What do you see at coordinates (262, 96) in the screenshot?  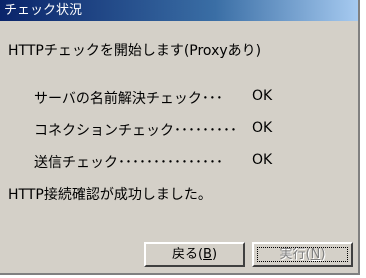 I see `check-status-dns: OK` at bounding box center [262, 96].